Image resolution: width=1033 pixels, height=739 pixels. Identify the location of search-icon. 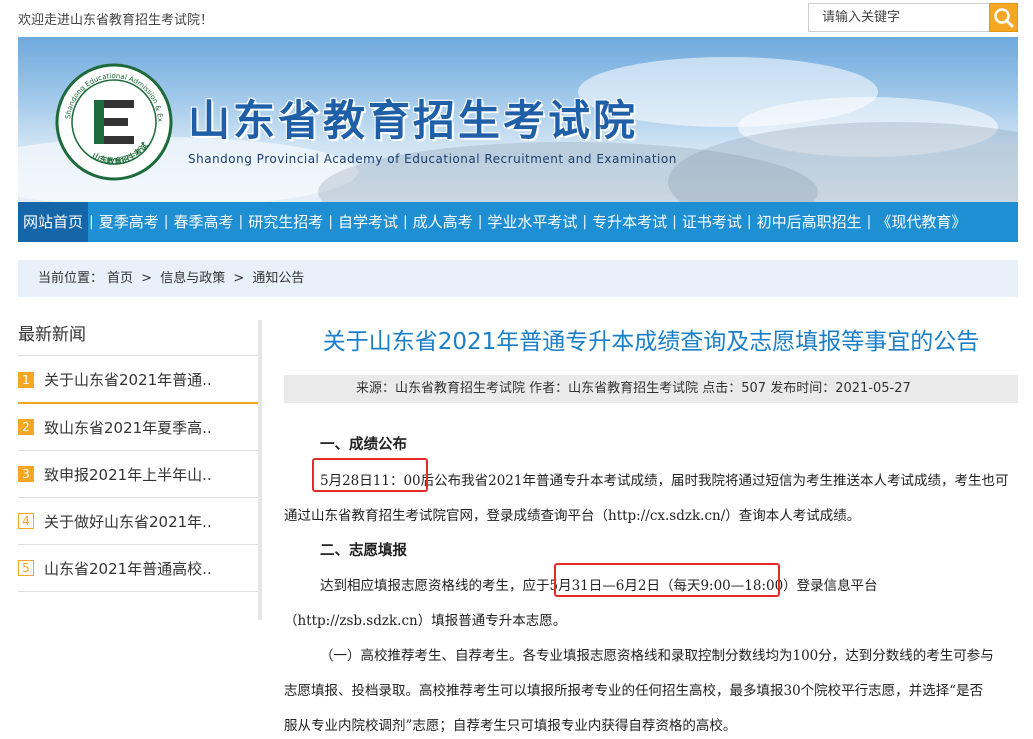
(1004, 18).